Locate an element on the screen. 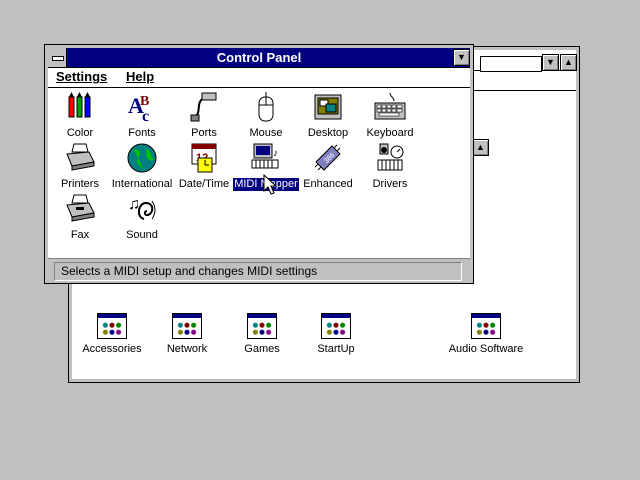  group-startup: StartUp is located at coordinates (336, 334).